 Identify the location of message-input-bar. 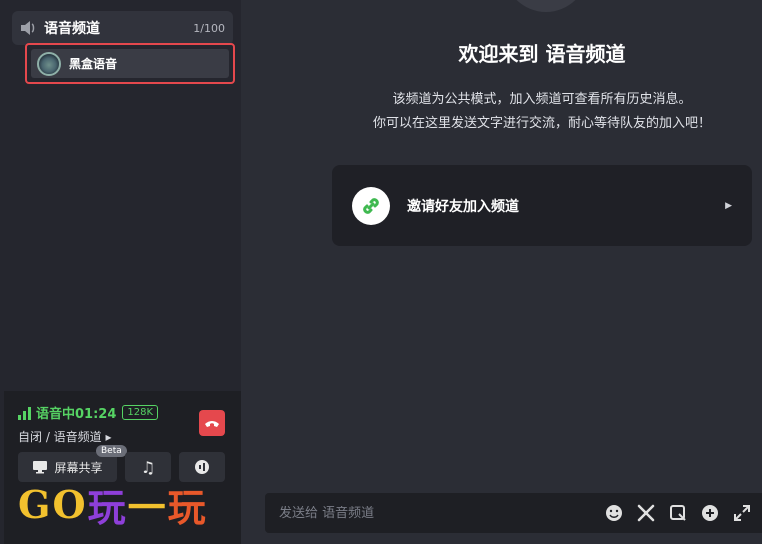
(513, 513).